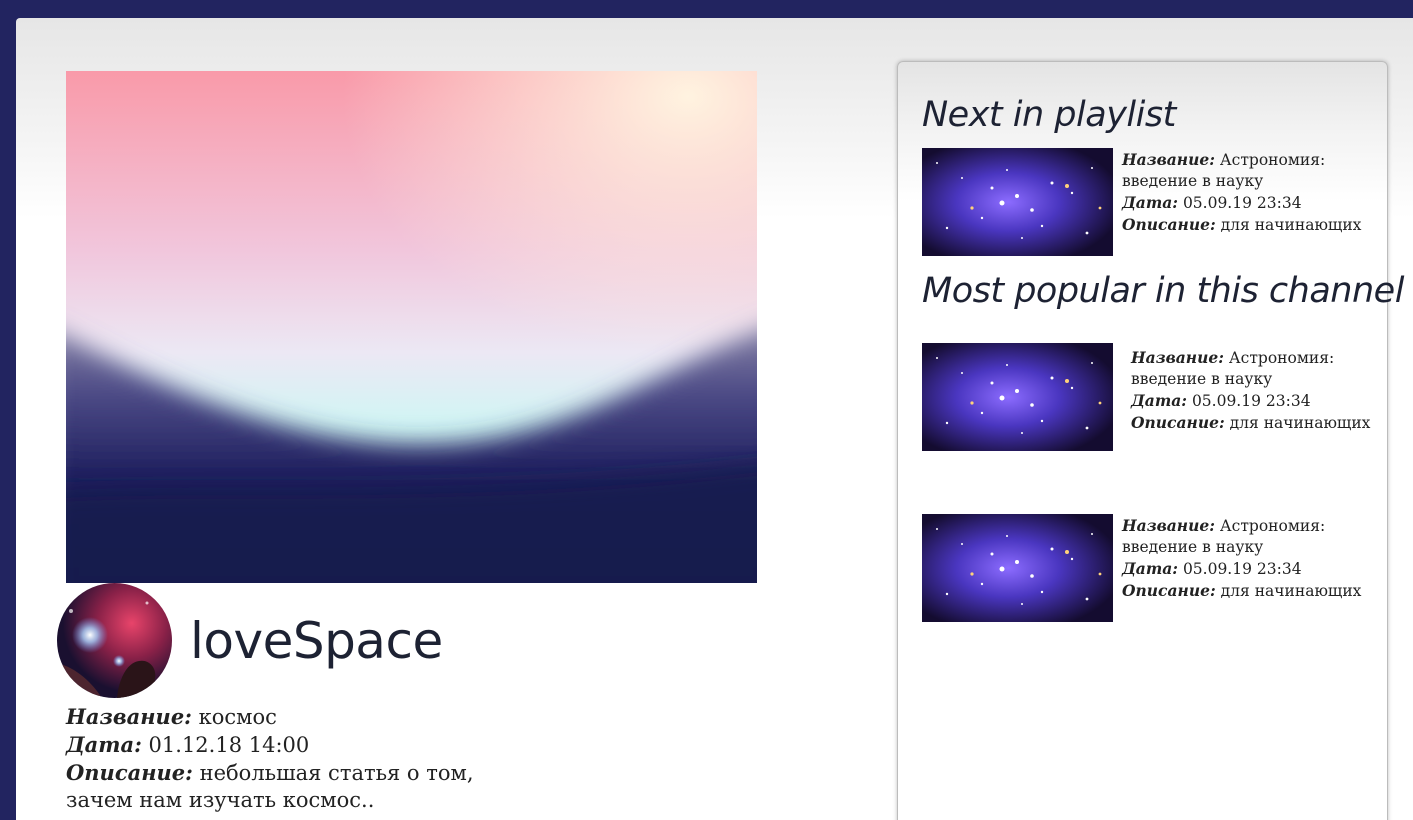 The image size is (1413, 820). Describe the element at coordinates (316, 641) in the screenshot. I see `channel-name: loveSpace` at that location.